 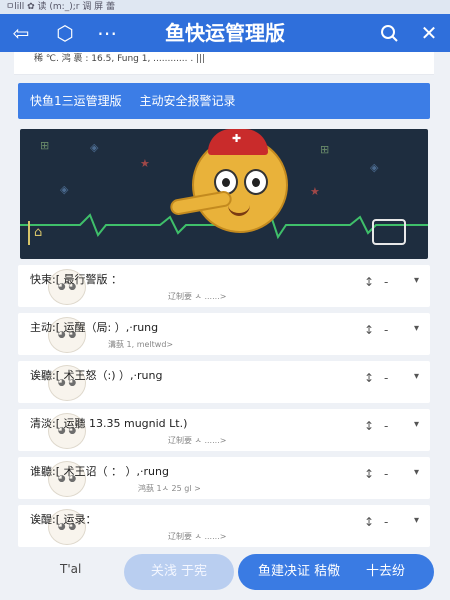 What do you see at coordinates (389, 33) in the screenshot?
I see `chat-settings-icon` at bounding box center [389, 33].